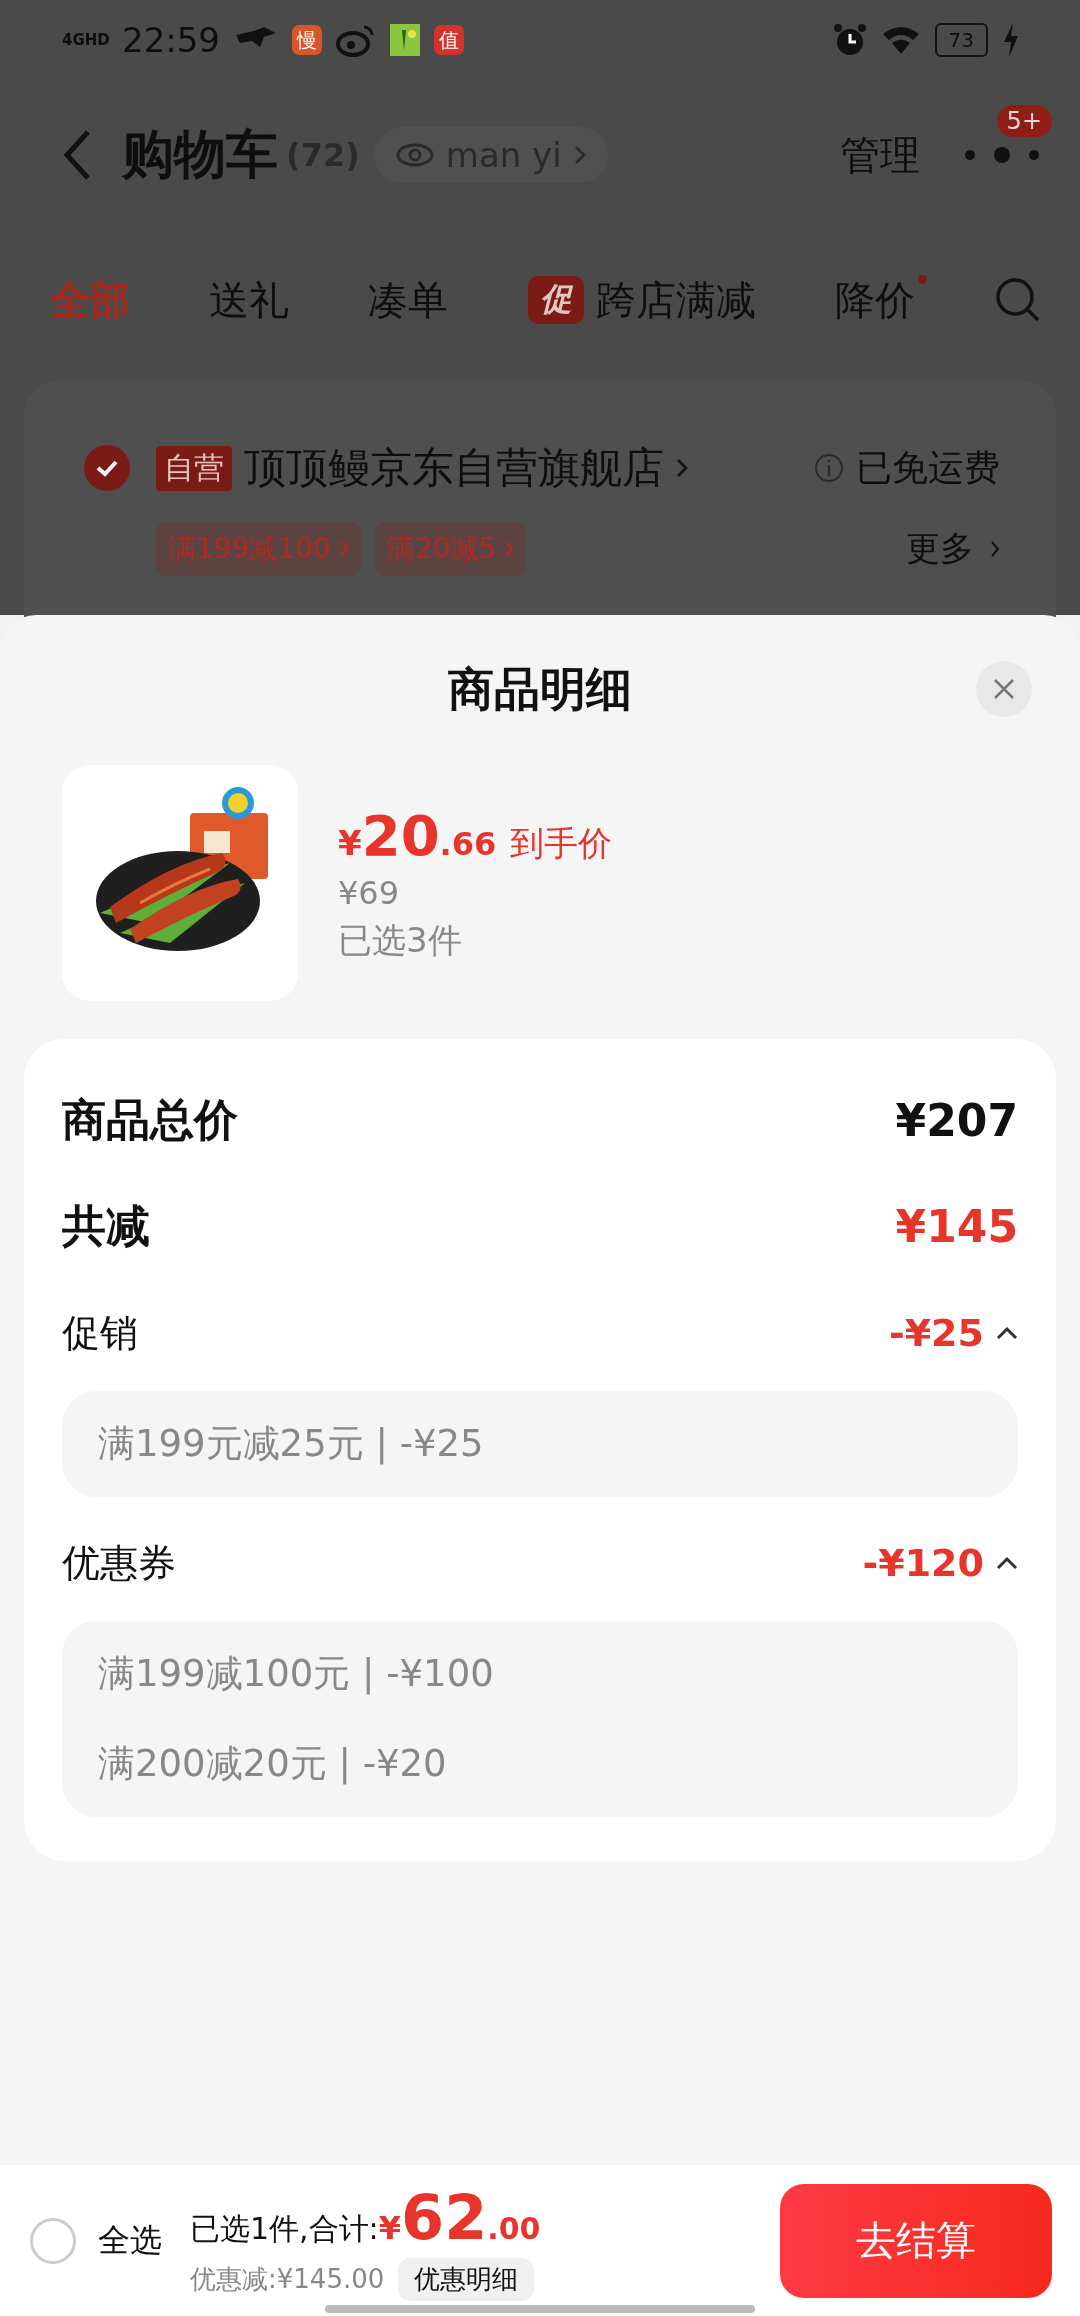  What do you see at coordinates (291, 1444) in the screenshot?
I see `discount-line: 满199元减25元 | -¥25` at bounding box center [291, 1444].